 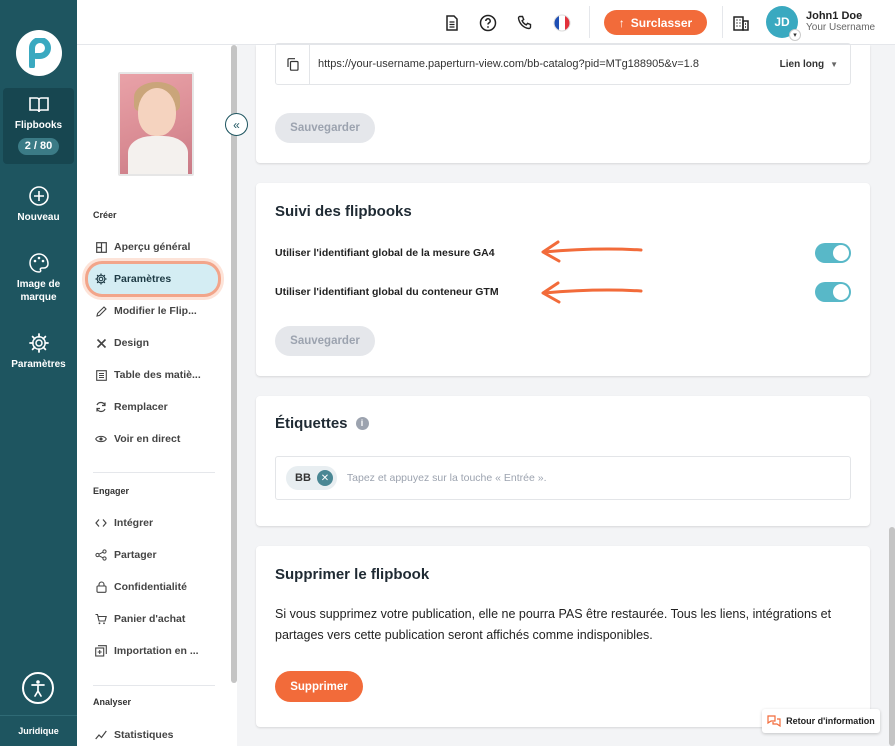 I want to click on nav-statistics: Statistiques, so click(x=160, y=734).